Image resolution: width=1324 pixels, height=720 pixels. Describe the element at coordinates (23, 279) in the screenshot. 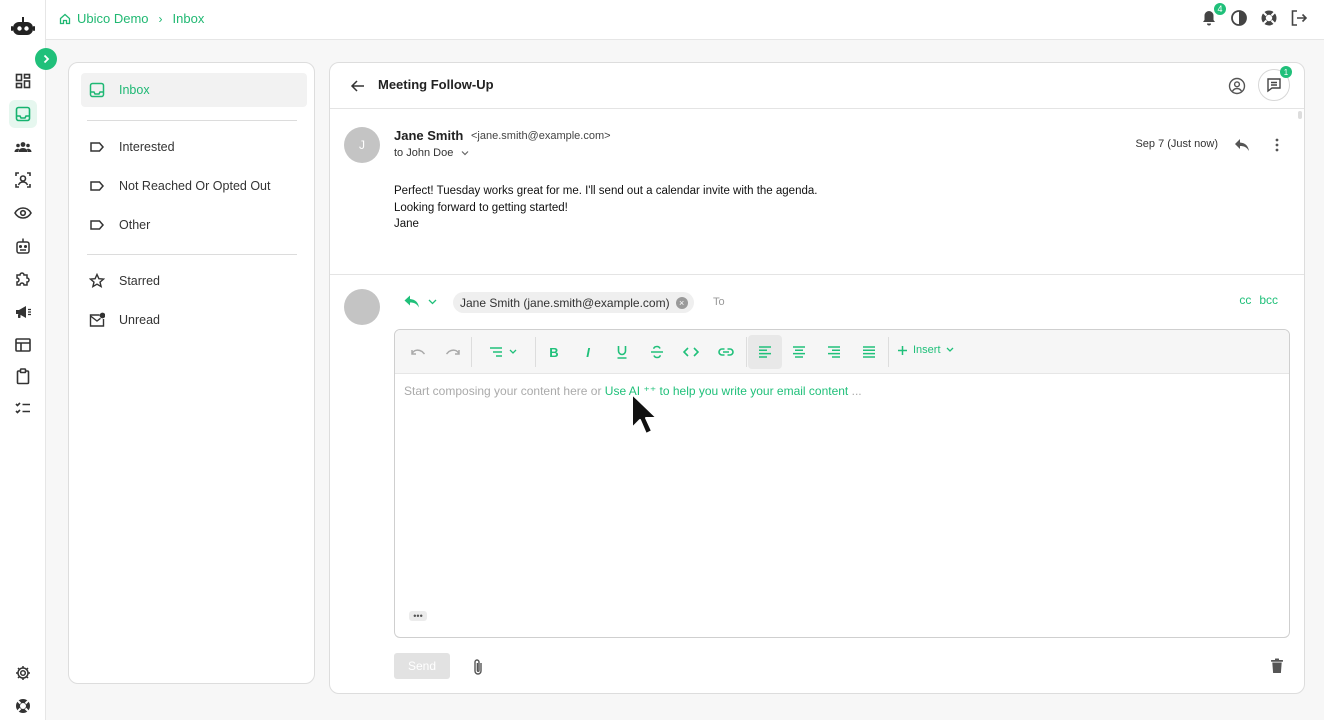

I see `extension-icon` at that location.